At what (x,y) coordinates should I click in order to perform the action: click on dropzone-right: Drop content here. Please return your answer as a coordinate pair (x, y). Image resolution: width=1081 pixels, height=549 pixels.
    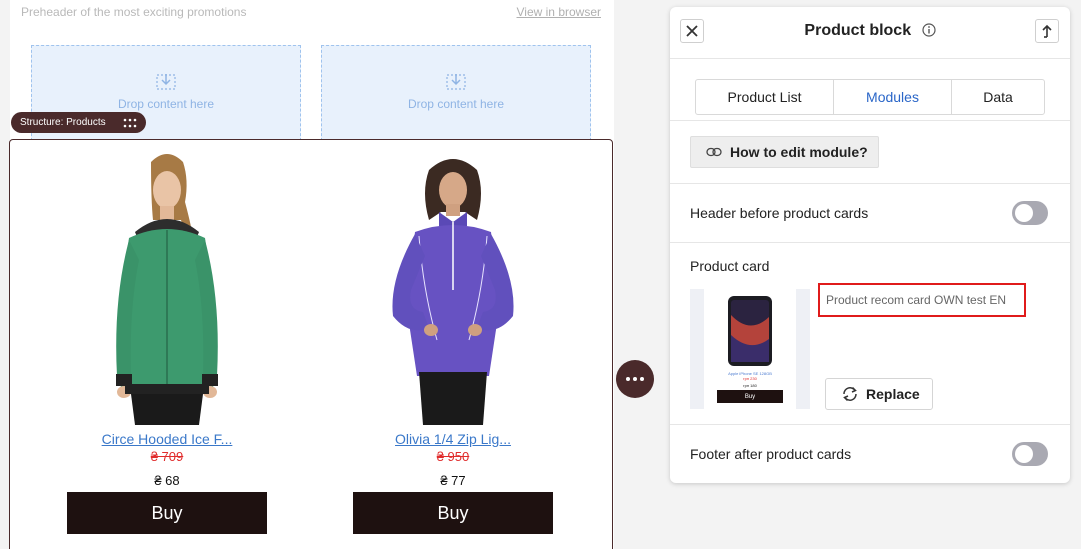
    Looking at the image, I should click on (456, 93).